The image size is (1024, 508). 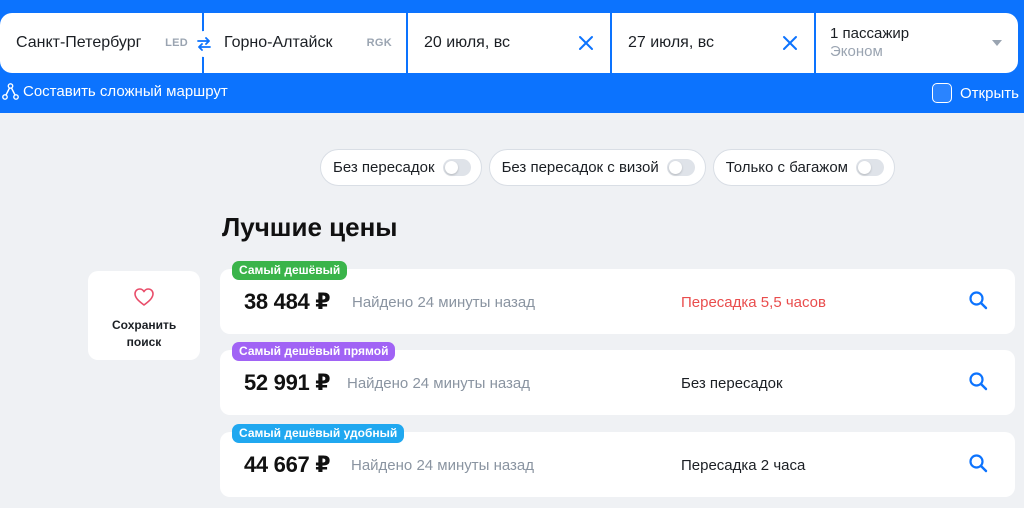 What do you see at coordinates (732, 383) in the screenshot?
I see `transfer-info: Без пересадок` at bounding box center [732, 383].